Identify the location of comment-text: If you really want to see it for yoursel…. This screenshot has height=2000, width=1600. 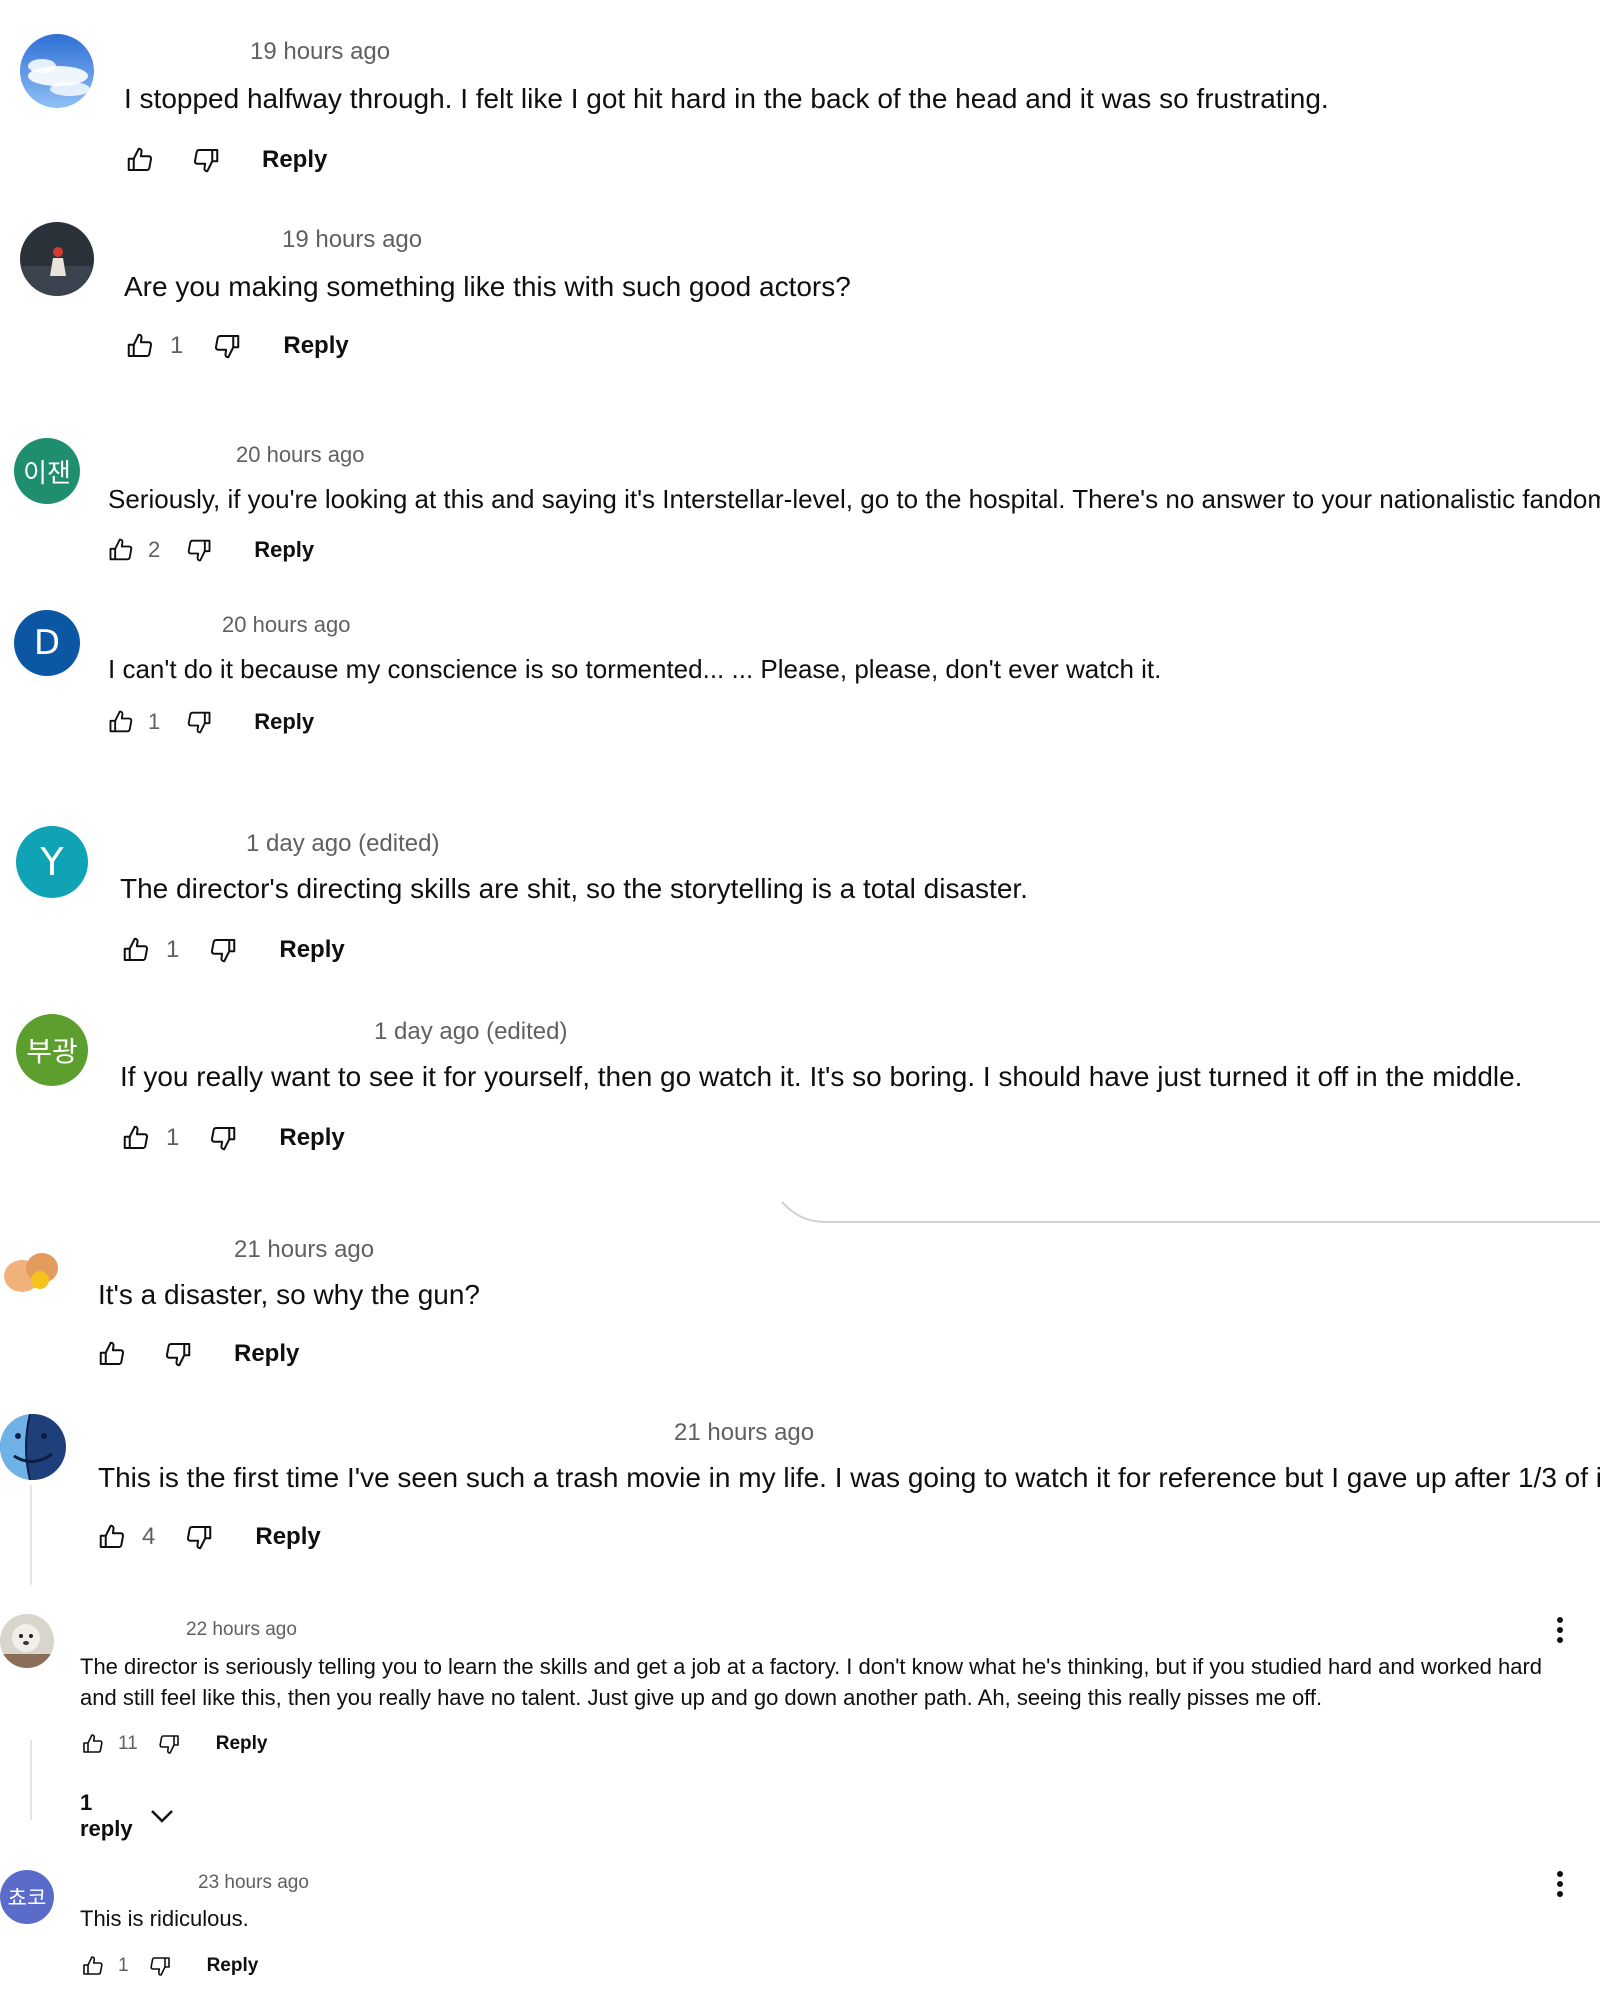
(821, 1076).